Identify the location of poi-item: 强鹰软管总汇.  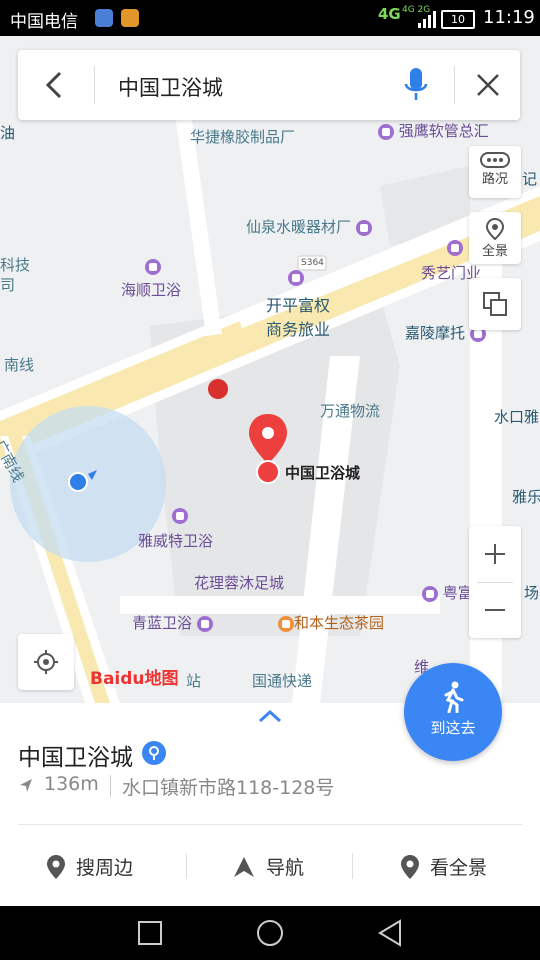
(433, 130).